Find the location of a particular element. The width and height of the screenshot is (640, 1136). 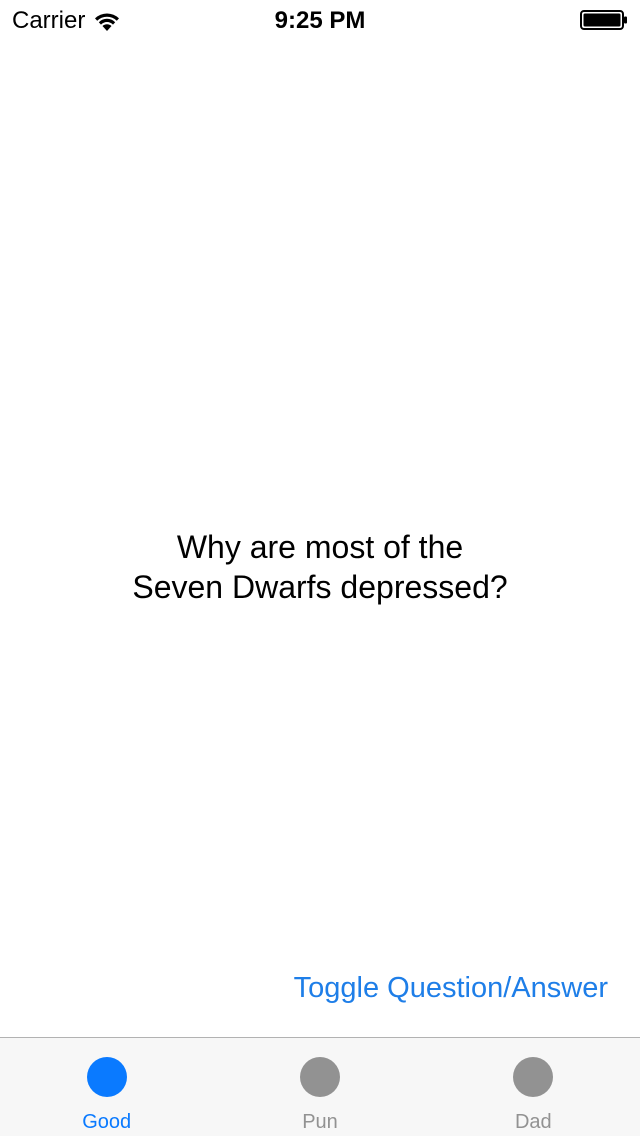

clock: 9:25 PM is located at coordinates (320, 20).